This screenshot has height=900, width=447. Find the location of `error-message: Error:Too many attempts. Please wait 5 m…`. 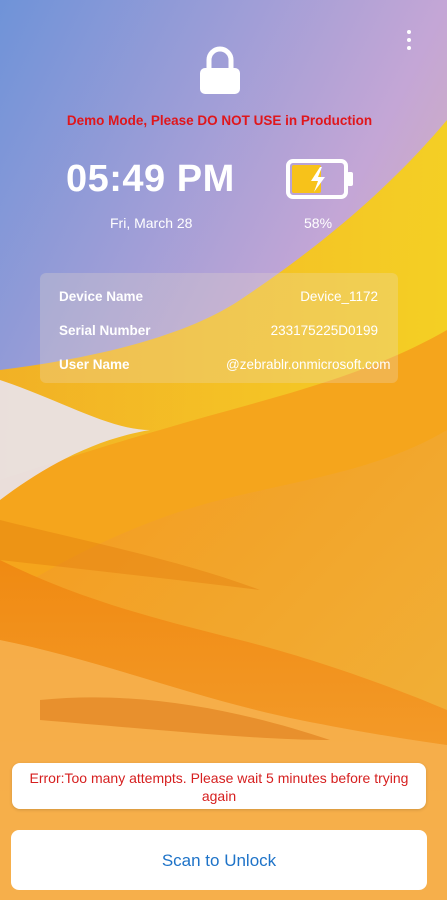

error-message: Error:Too many attempts. Please wait 5 m… is located at coordinates (219, 787).